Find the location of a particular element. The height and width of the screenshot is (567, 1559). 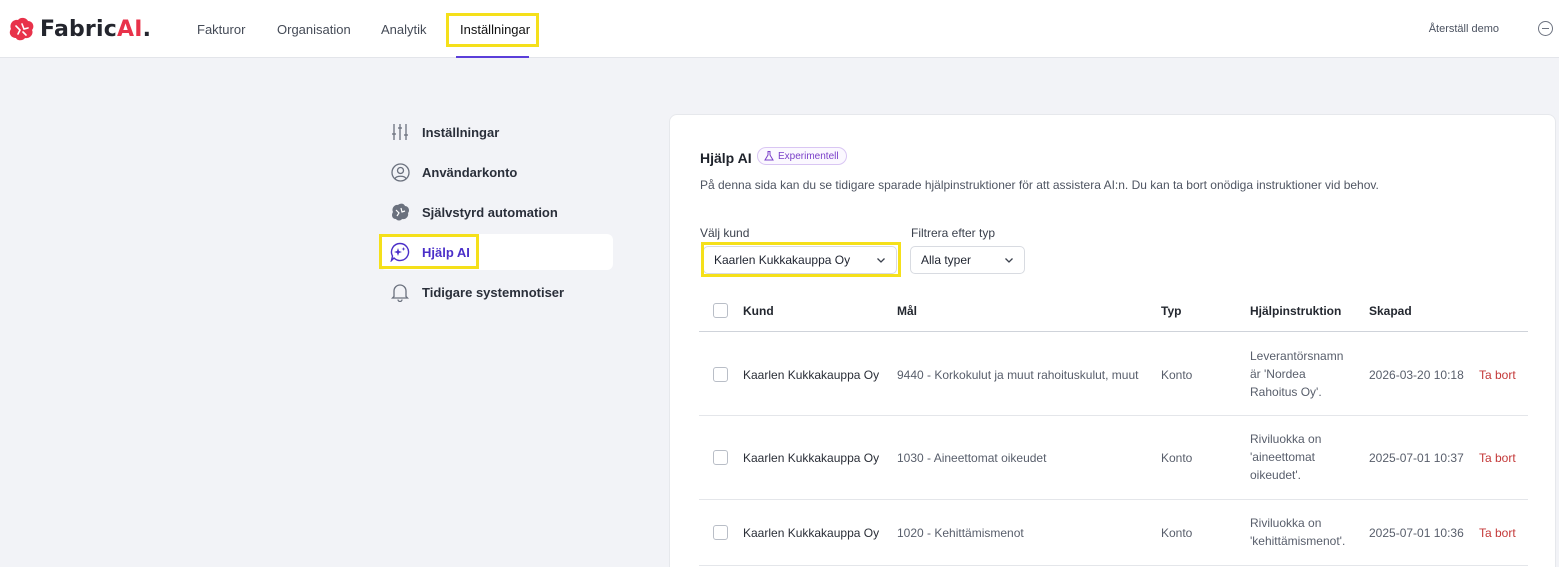

logout-icon is located at coordinates (1545, 28).